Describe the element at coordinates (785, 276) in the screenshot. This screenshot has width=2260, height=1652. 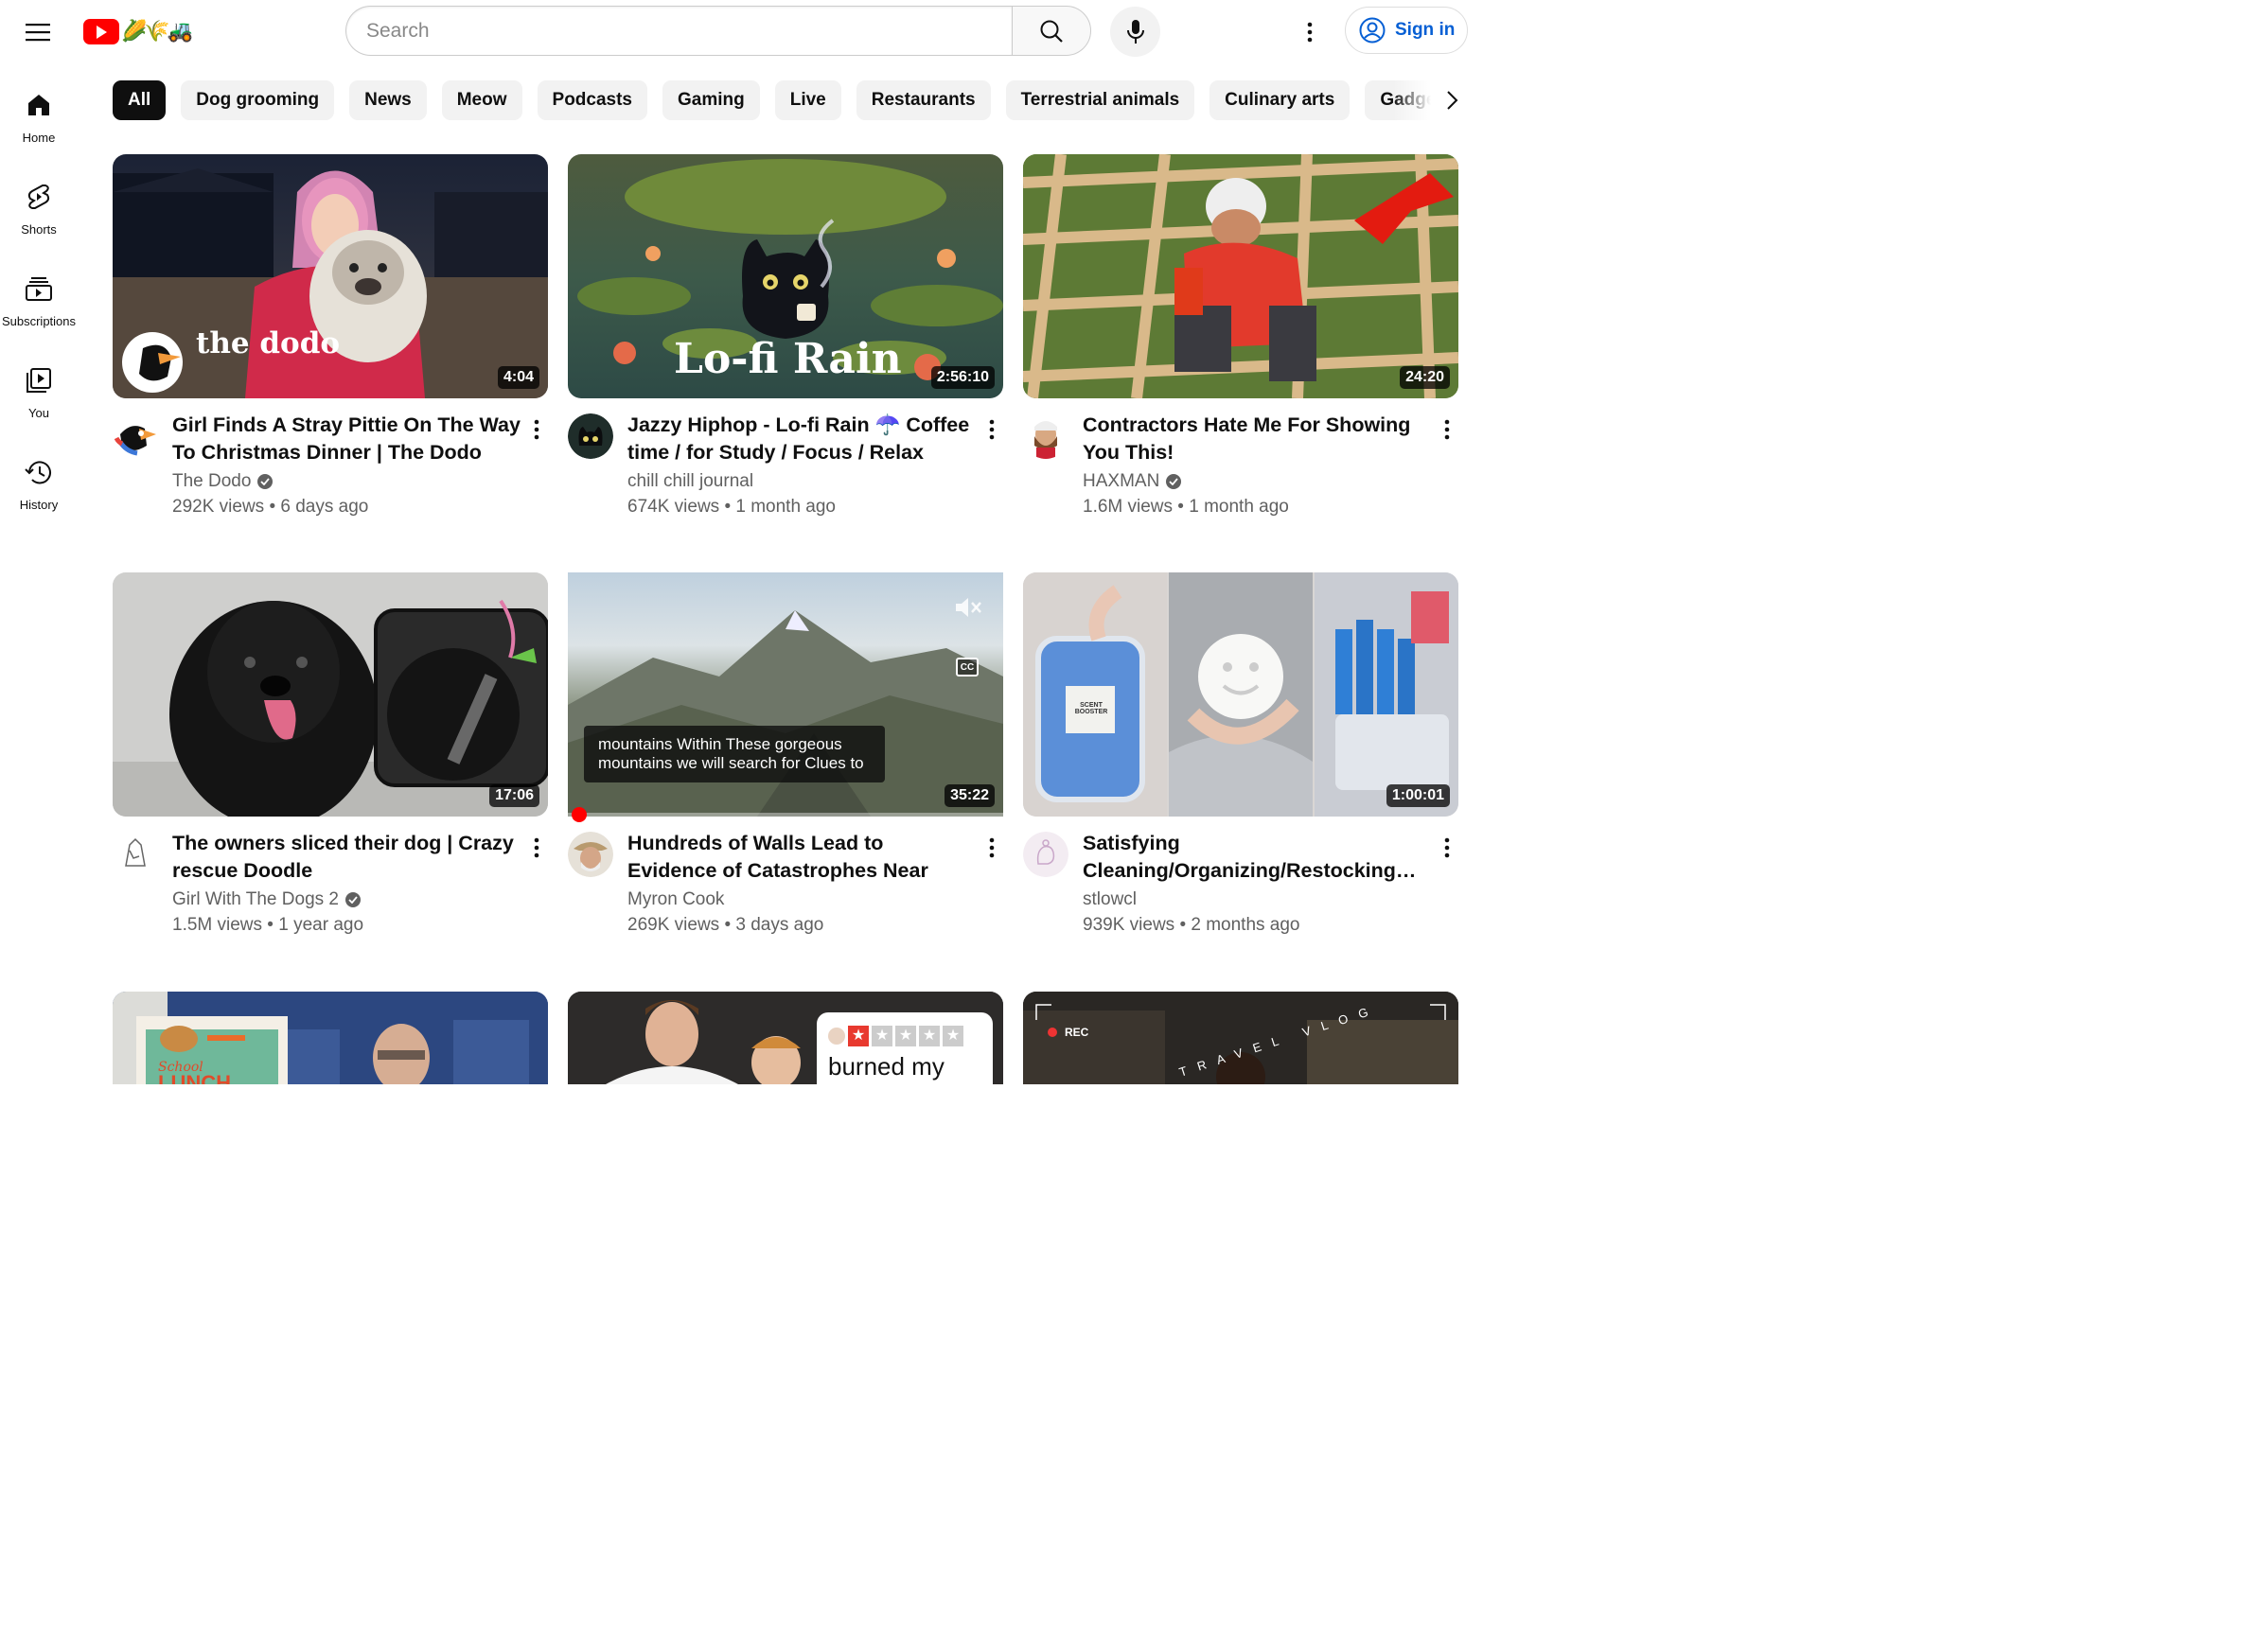
I see `video-thumbnail: Lo-fi Rain 2:56:10` at that location.